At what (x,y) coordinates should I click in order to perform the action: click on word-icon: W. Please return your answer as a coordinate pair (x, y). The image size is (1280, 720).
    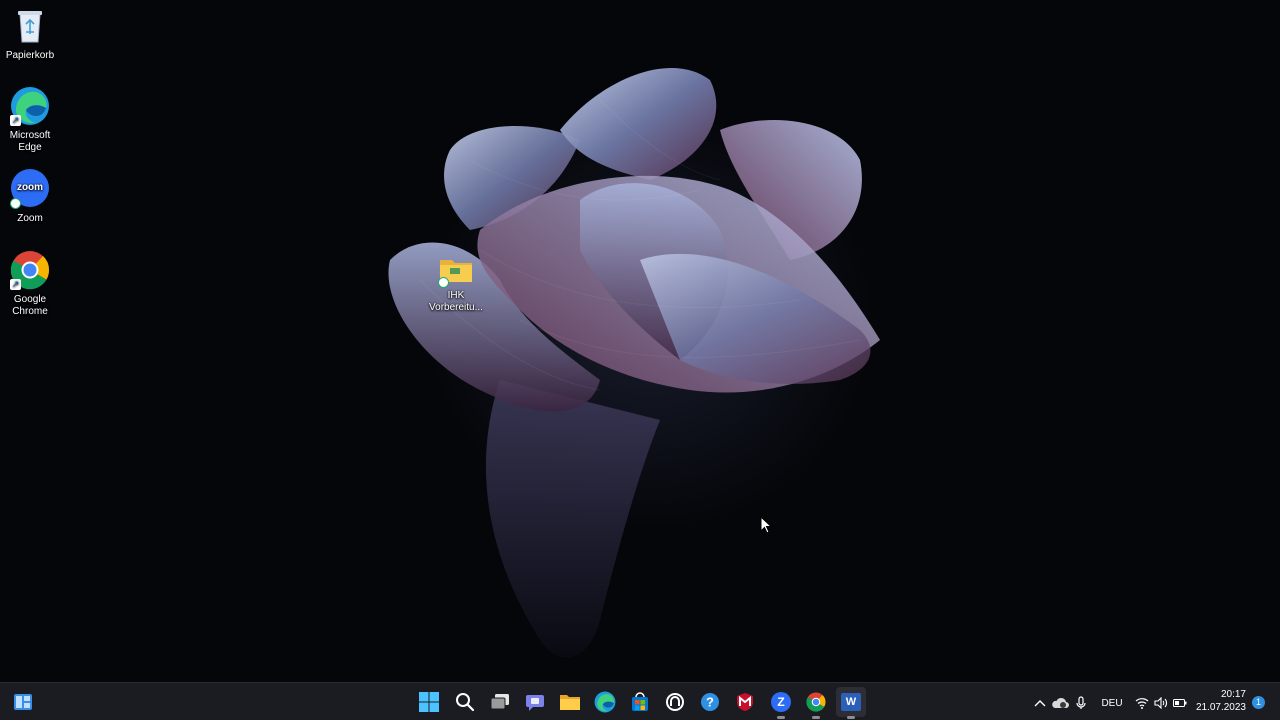
    Looking at the image, I should click on (851, 703).